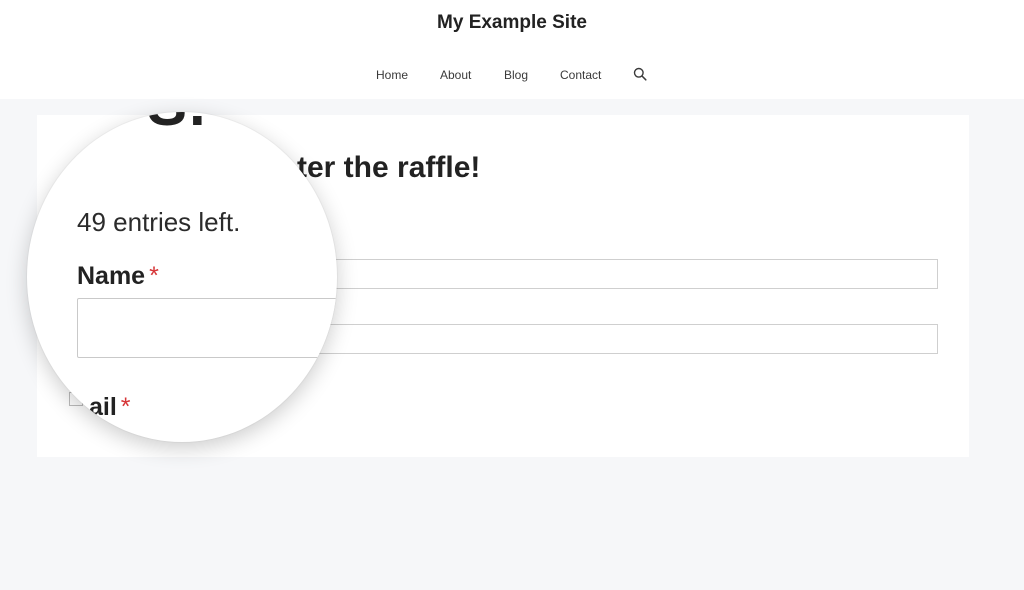 This screenshot has height=590, width=1024. What do you see at coordinates (455, 75) in the screenshot?
I see `nav-item-about: About` at bounding box center [455, 75].